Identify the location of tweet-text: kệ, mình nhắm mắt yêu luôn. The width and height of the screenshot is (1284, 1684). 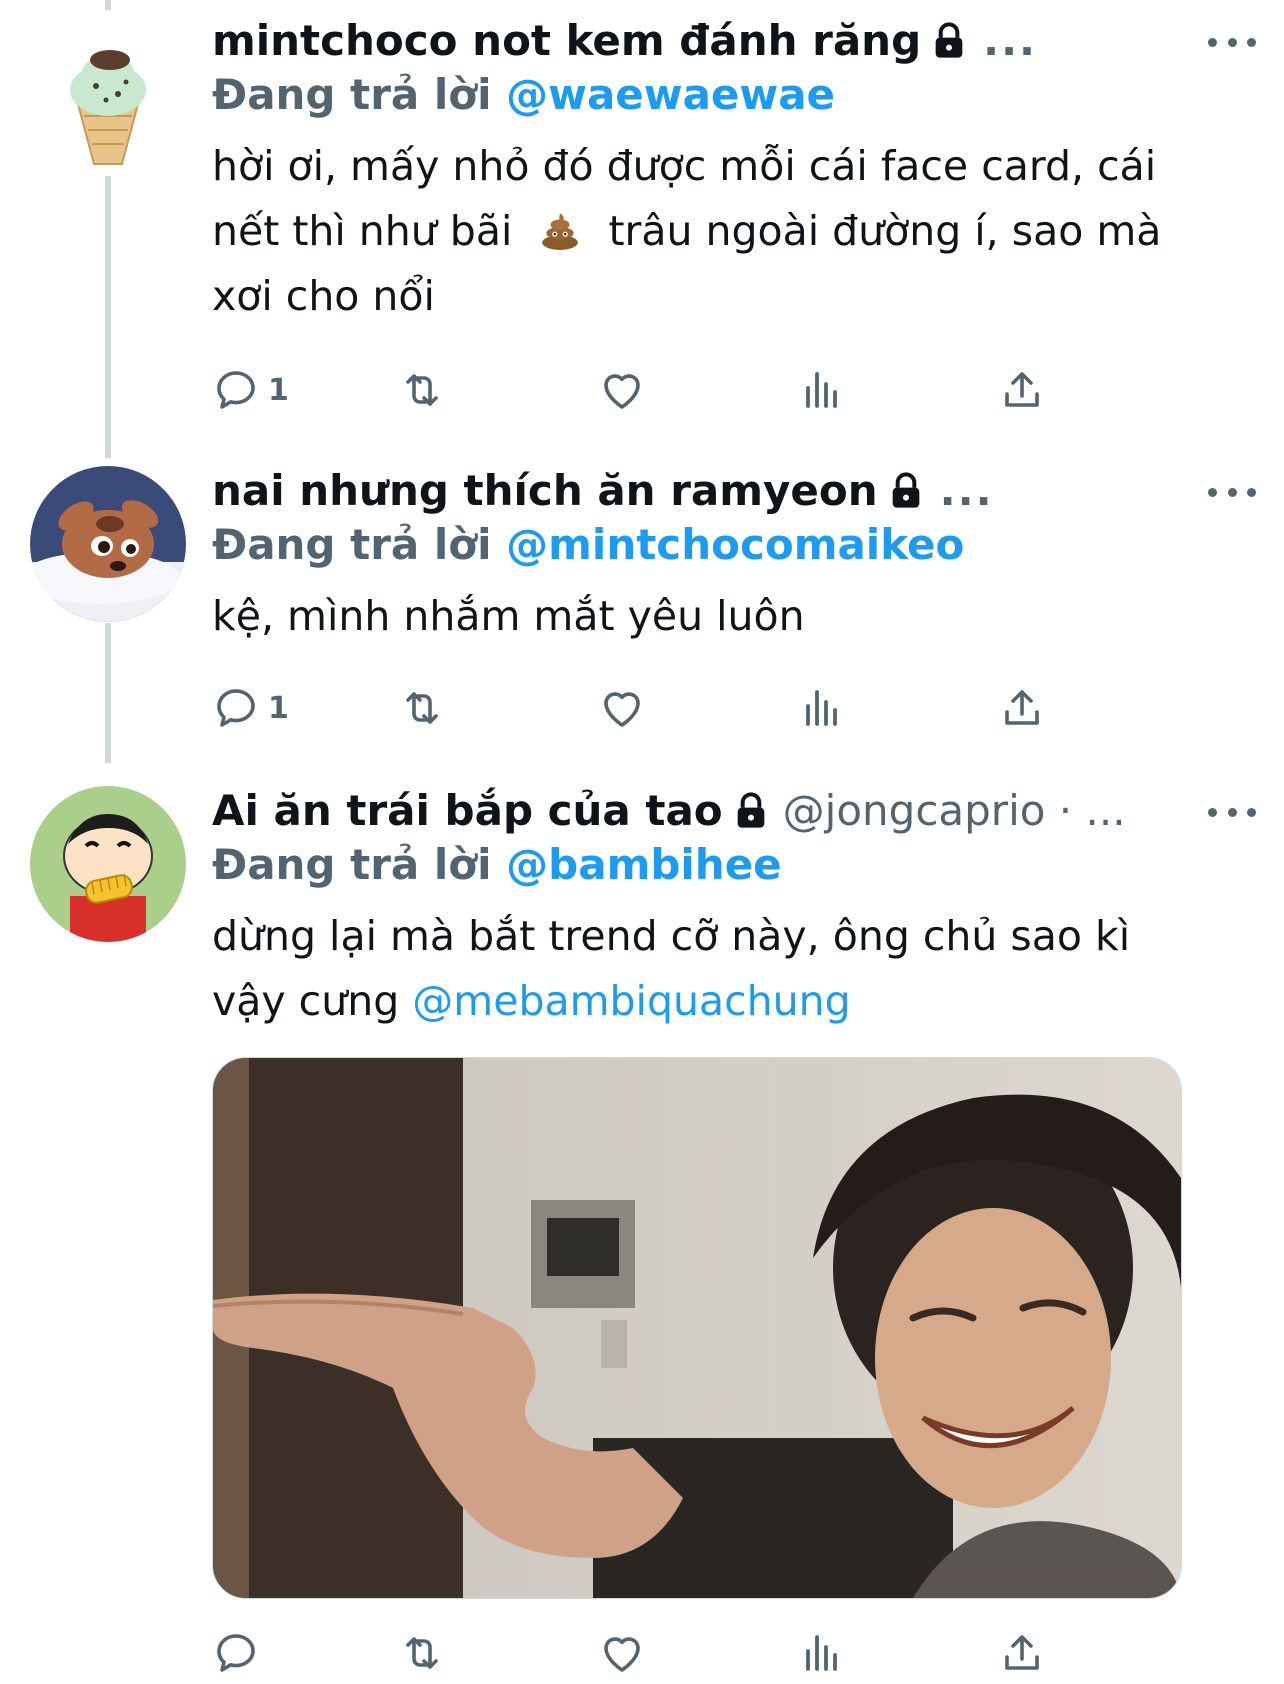
(734, 616).